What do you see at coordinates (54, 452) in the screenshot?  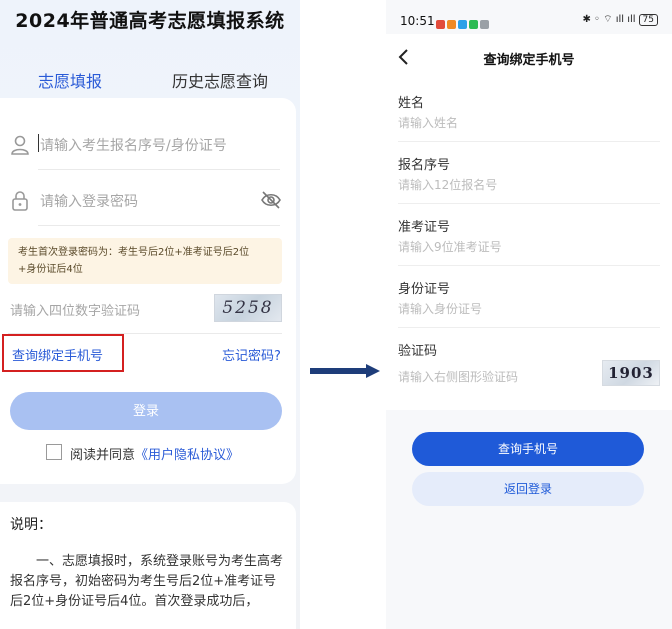 I see `agree-checkbox` at bounding box center [54, 452].